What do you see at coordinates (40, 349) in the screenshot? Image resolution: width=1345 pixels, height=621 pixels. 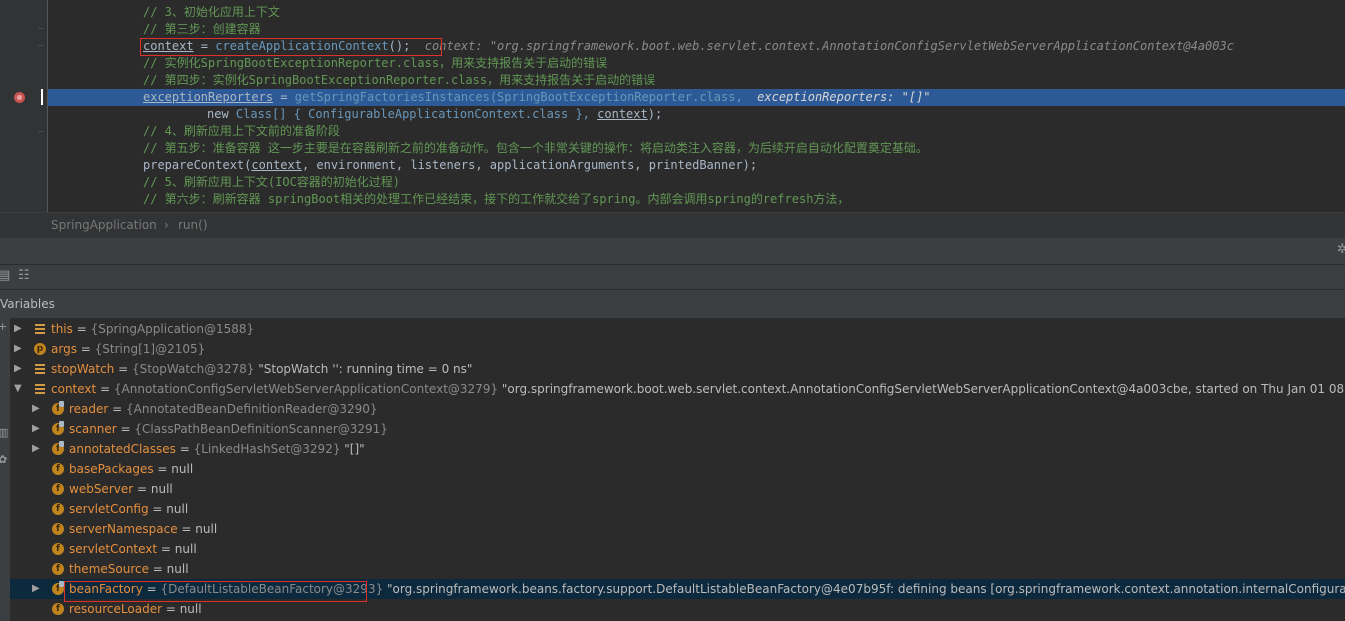 I see `parameter-icon: p` at bounding box center [40, 349].